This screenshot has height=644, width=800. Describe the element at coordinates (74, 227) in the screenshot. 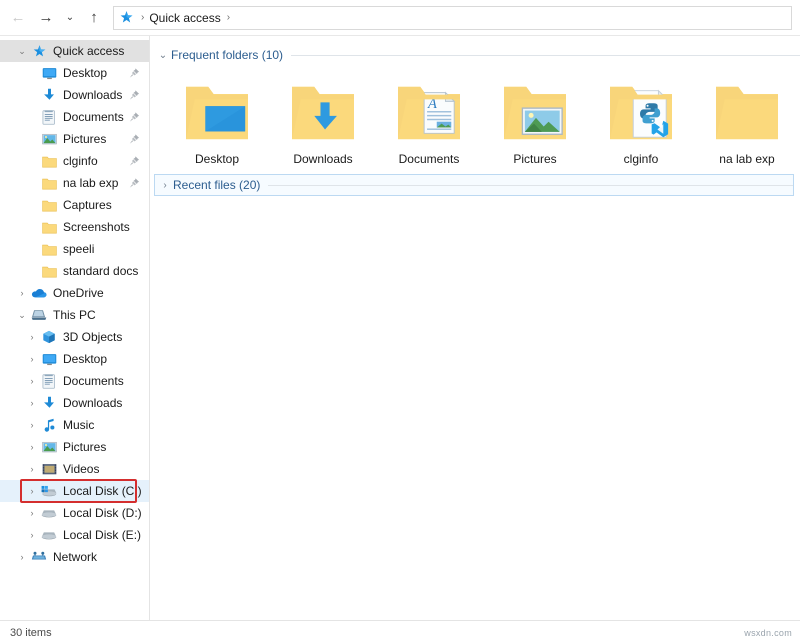

I see `sidebar-item-screenshots: › Screenshots` at that location.